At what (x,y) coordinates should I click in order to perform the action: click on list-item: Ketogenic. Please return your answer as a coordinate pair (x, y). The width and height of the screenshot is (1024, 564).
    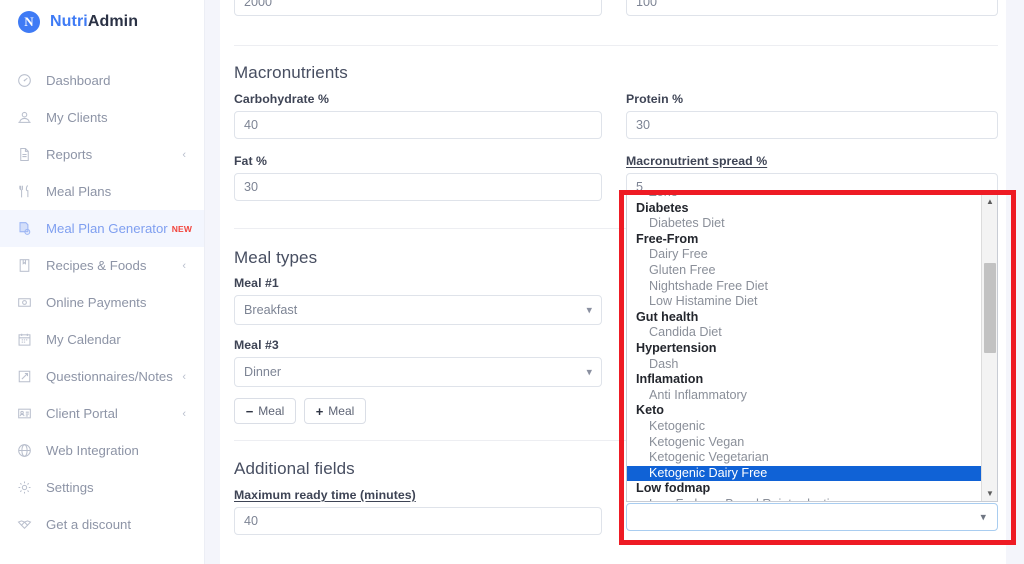
    Looking at the image, I should click on (804, 427).